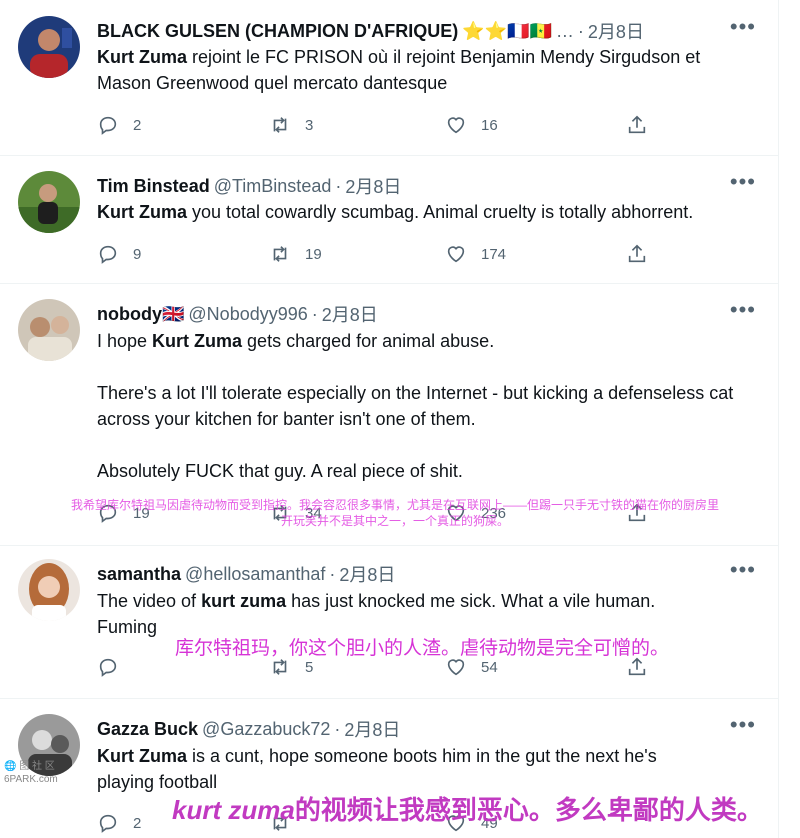 The width and height of the screenshot is (800, 838). I want to click on retweet-button: 3, so click(291, 125).